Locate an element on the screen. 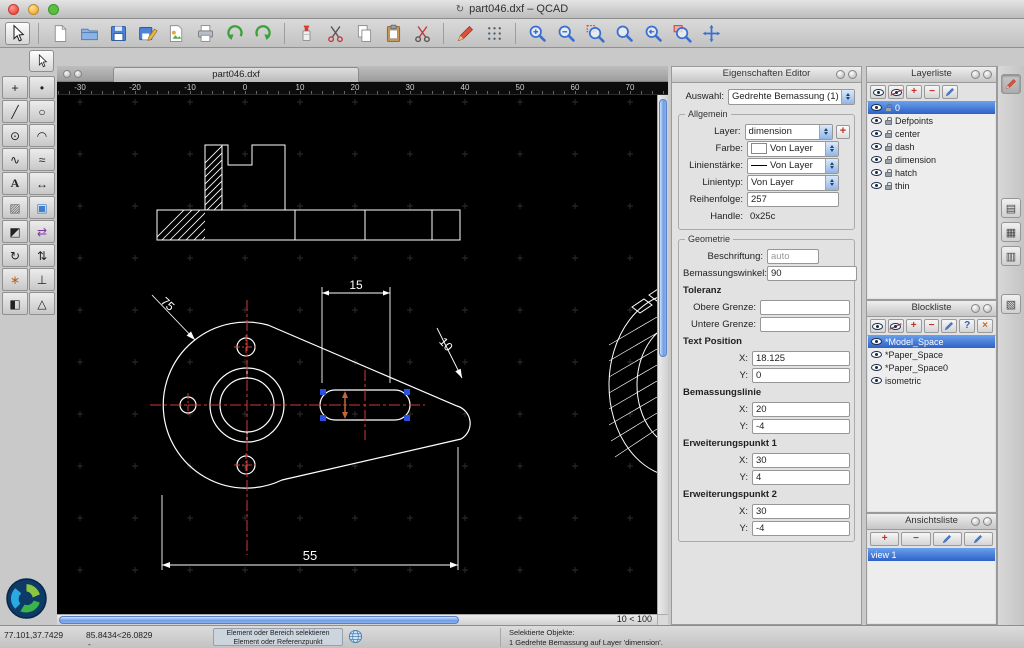  new-drawing-button is located at coordinates (60, 33).